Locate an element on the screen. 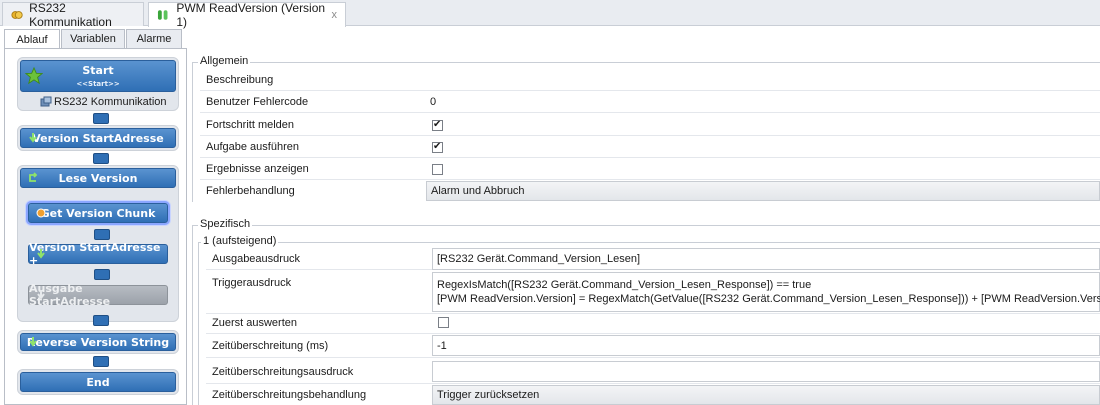 Image resolution: width=1100 pixels, height=405 pixels. close-icon: x is located at coordinates (335, 15).